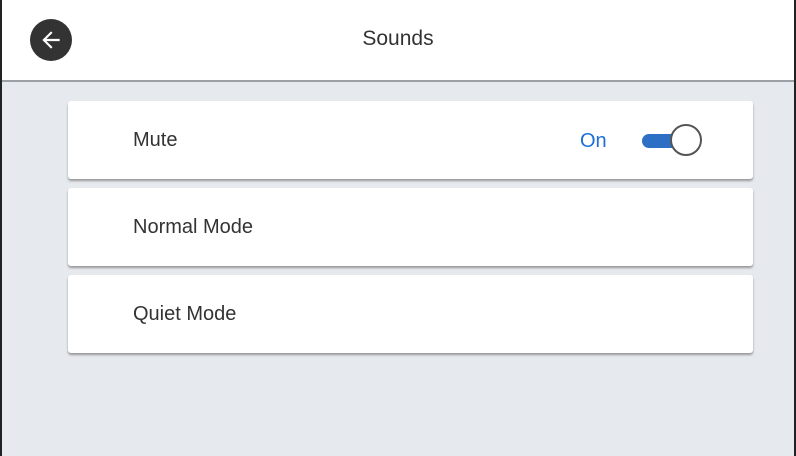 This screenshot has width=796, height=456. What do you see at coordinates (686, 140) in the screenshot?
I see `toggle-thumb` at bounding box center [686, 140].